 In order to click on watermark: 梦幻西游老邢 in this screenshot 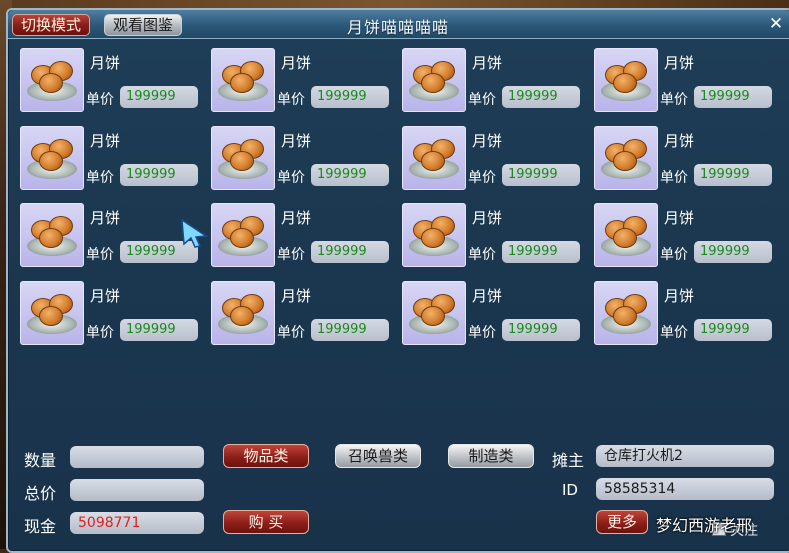, I will do `click(704, 525)`.